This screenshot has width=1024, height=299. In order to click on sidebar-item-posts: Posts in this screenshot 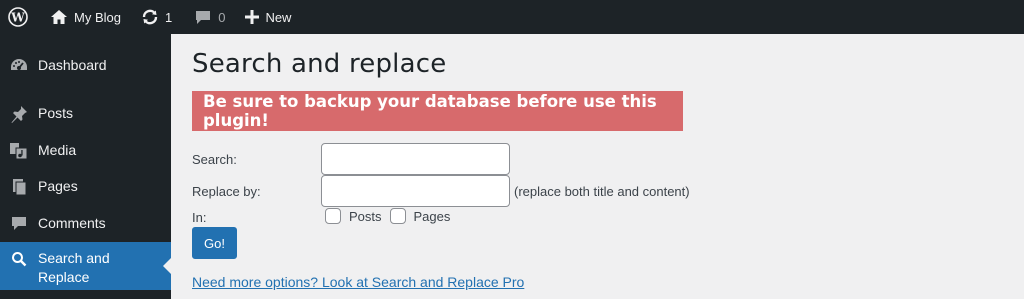, I will do `click(85, 114)`.